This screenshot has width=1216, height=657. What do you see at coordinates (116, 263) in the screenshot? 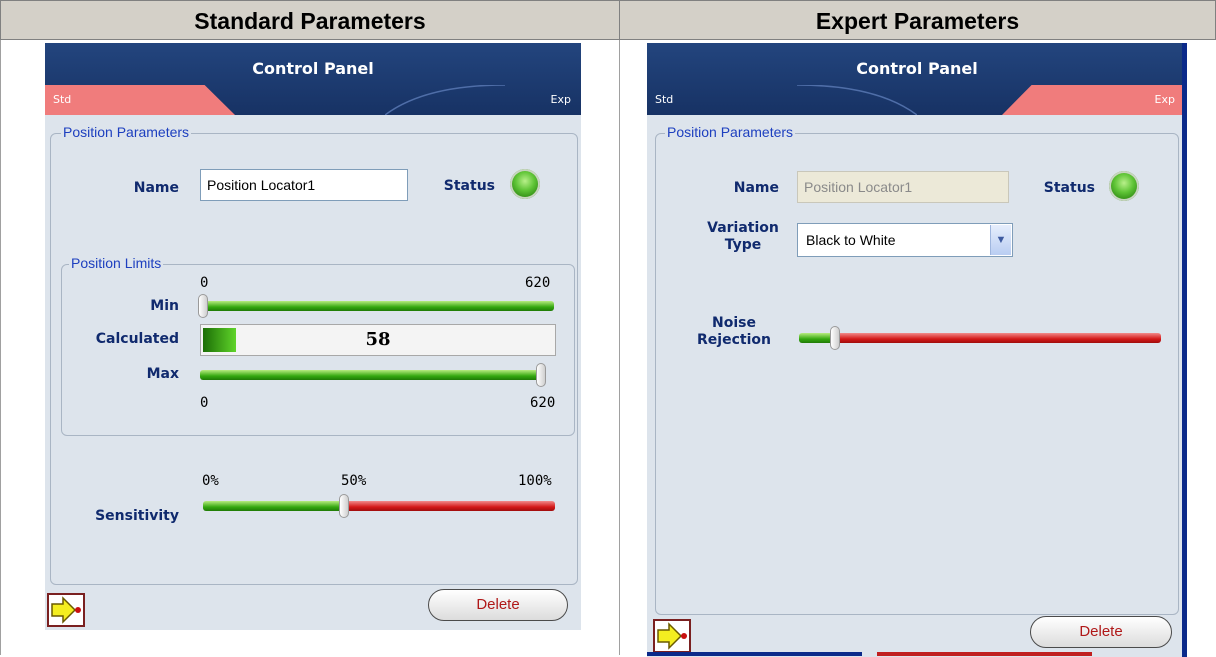
I see `position-limits-legend: Position Limits` at bounding box center [116, 263].